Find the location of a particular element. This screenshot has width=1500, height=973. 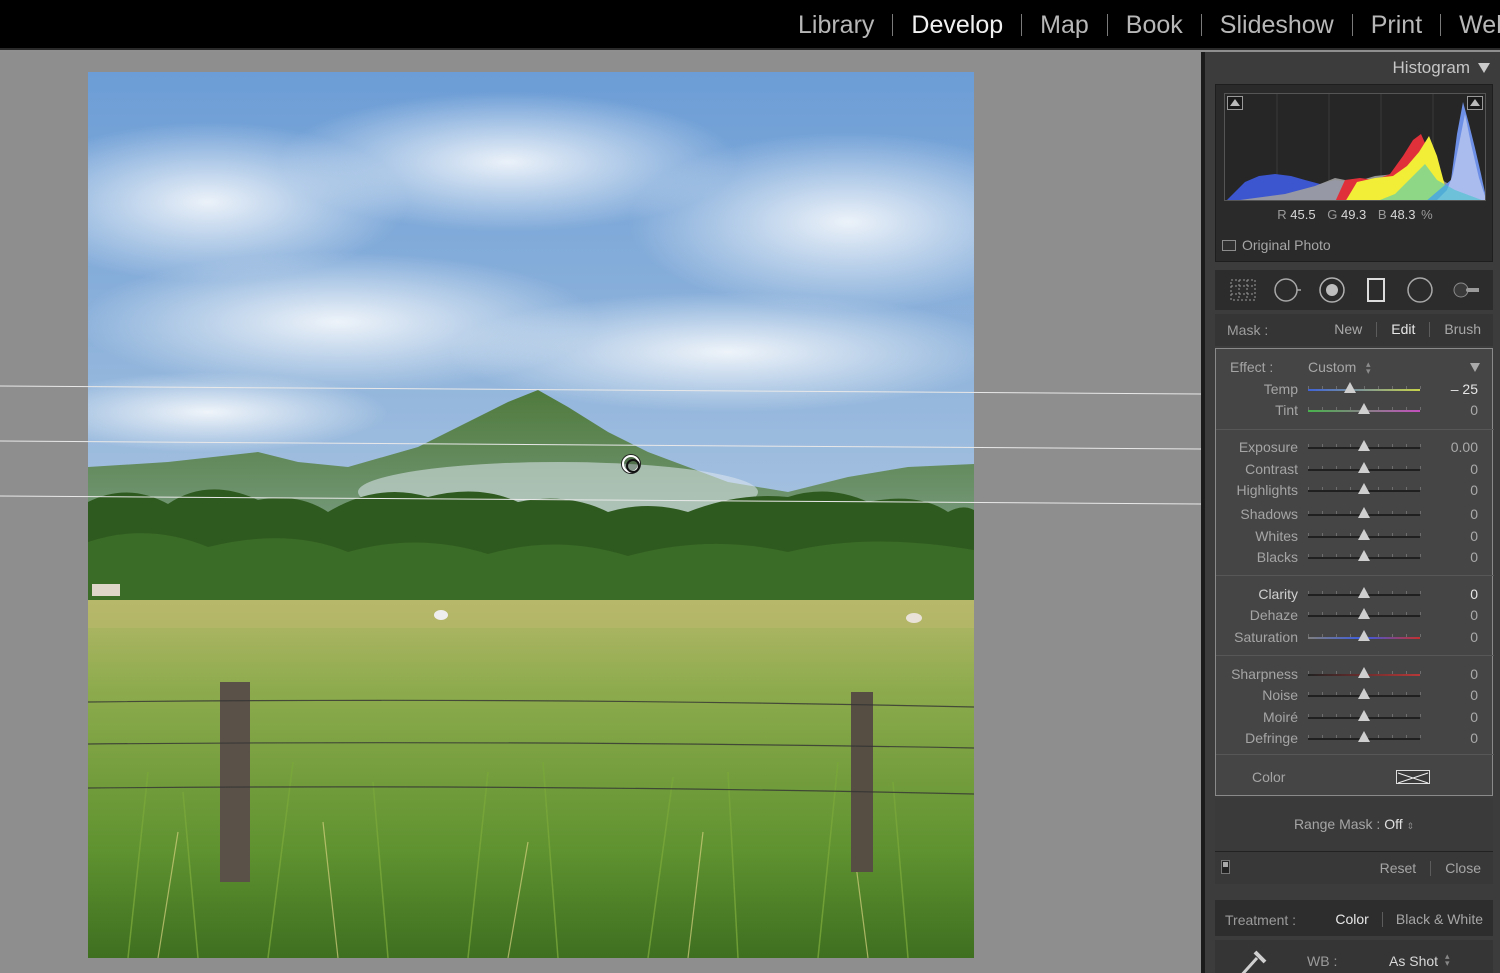

defringe-slider-thumb is located at coordinates (1364, 736).